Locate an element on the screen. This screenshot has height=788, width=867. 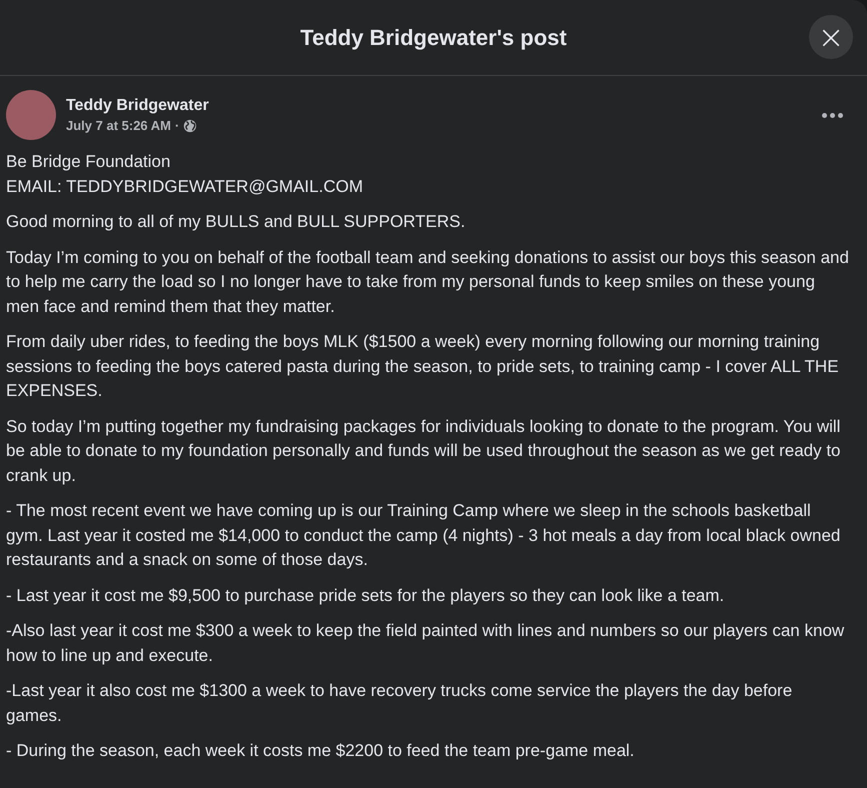
post-time: July 7 at 5:26 AM is located at coordinates (119, 125).